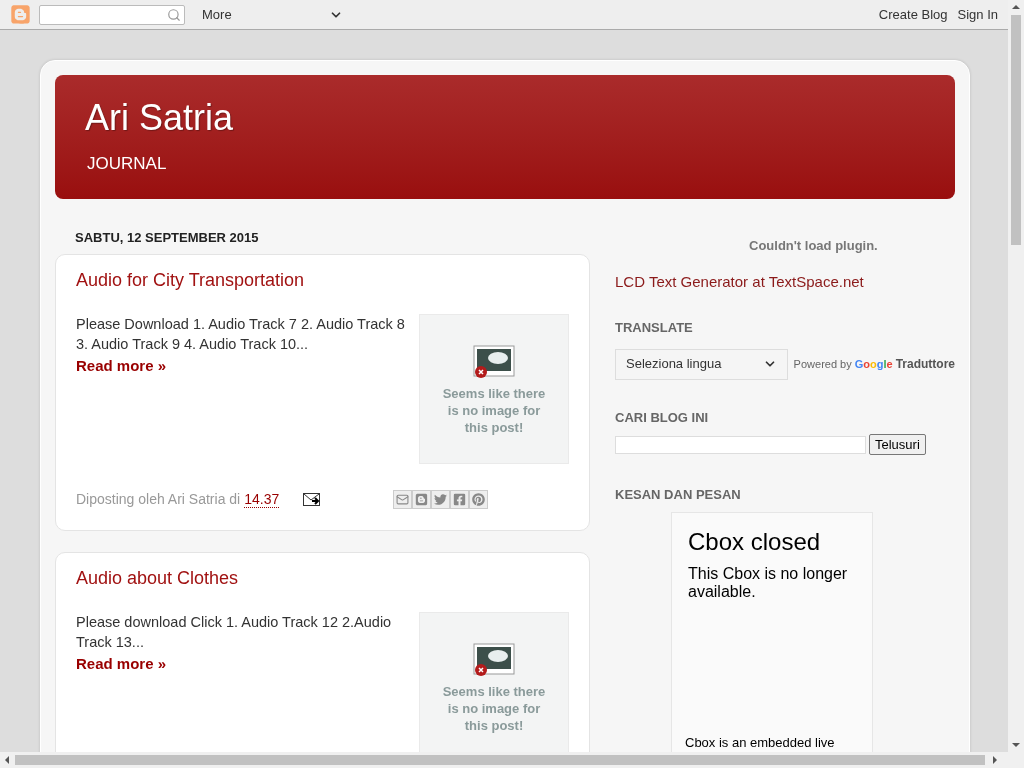 The height and width of the screenshot is (768, 1024). I want to click on post-title: Audio about Clothes, so click(322, 577).